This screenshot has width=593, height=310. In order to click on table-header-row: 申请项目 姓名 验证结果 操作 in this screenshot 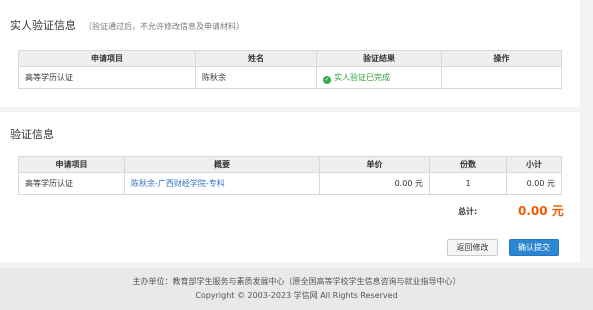, I will do `click(290, 58)`.